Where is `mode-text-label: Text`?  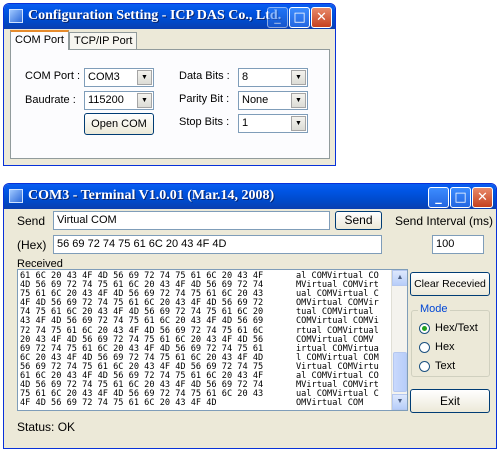 mode-text-label: Text is located at coordinates (445, 366).